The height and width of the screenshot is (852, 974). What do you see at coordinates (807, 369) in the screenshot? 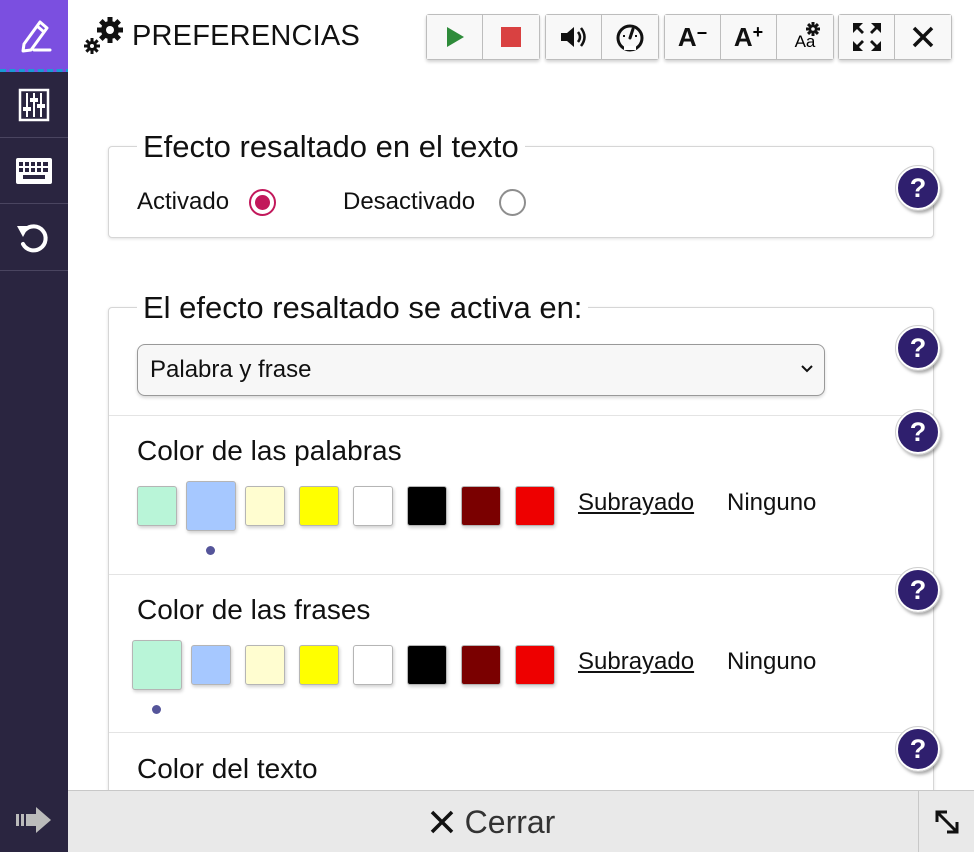
I see `chevron-down-icon` at bounding box center [807, 369].